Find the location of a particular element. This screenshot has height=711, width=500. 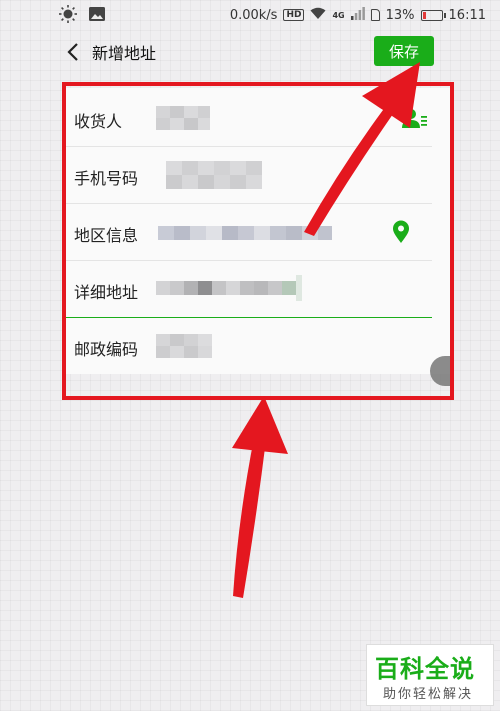

watermark-subtitle: 助你轻松解决 is located at coordinates (428, 694).